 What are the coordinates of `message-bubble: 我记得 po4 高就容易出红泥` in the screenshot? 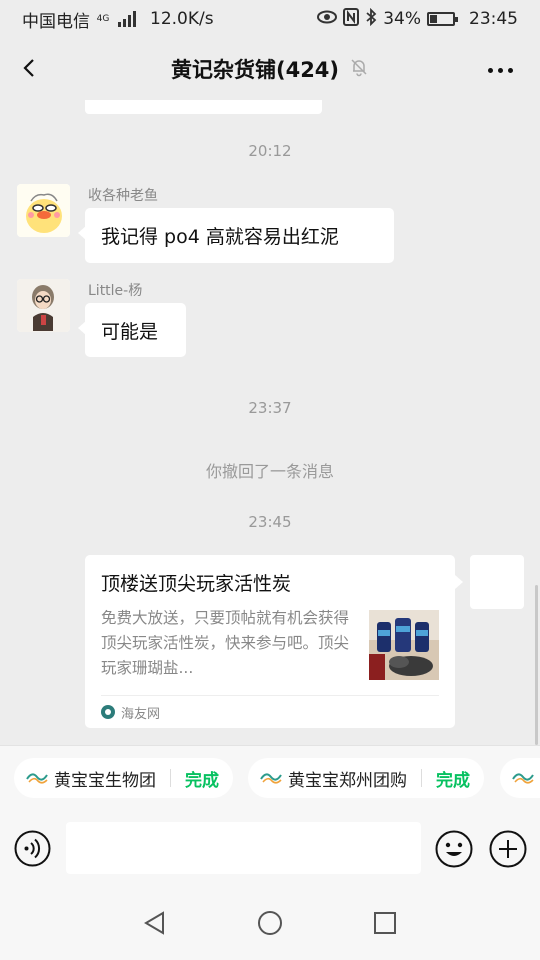 It's located at (236, 235).